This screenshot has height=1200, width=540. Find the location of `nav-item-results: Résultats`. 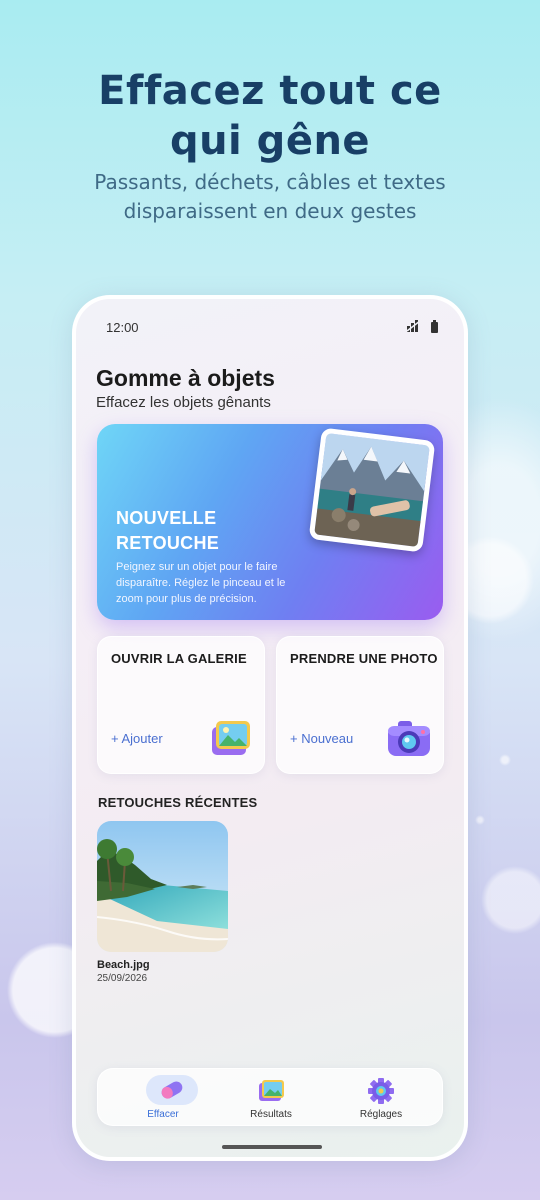

nav-item-results: Résultats is located at coordinates (271, 1098).